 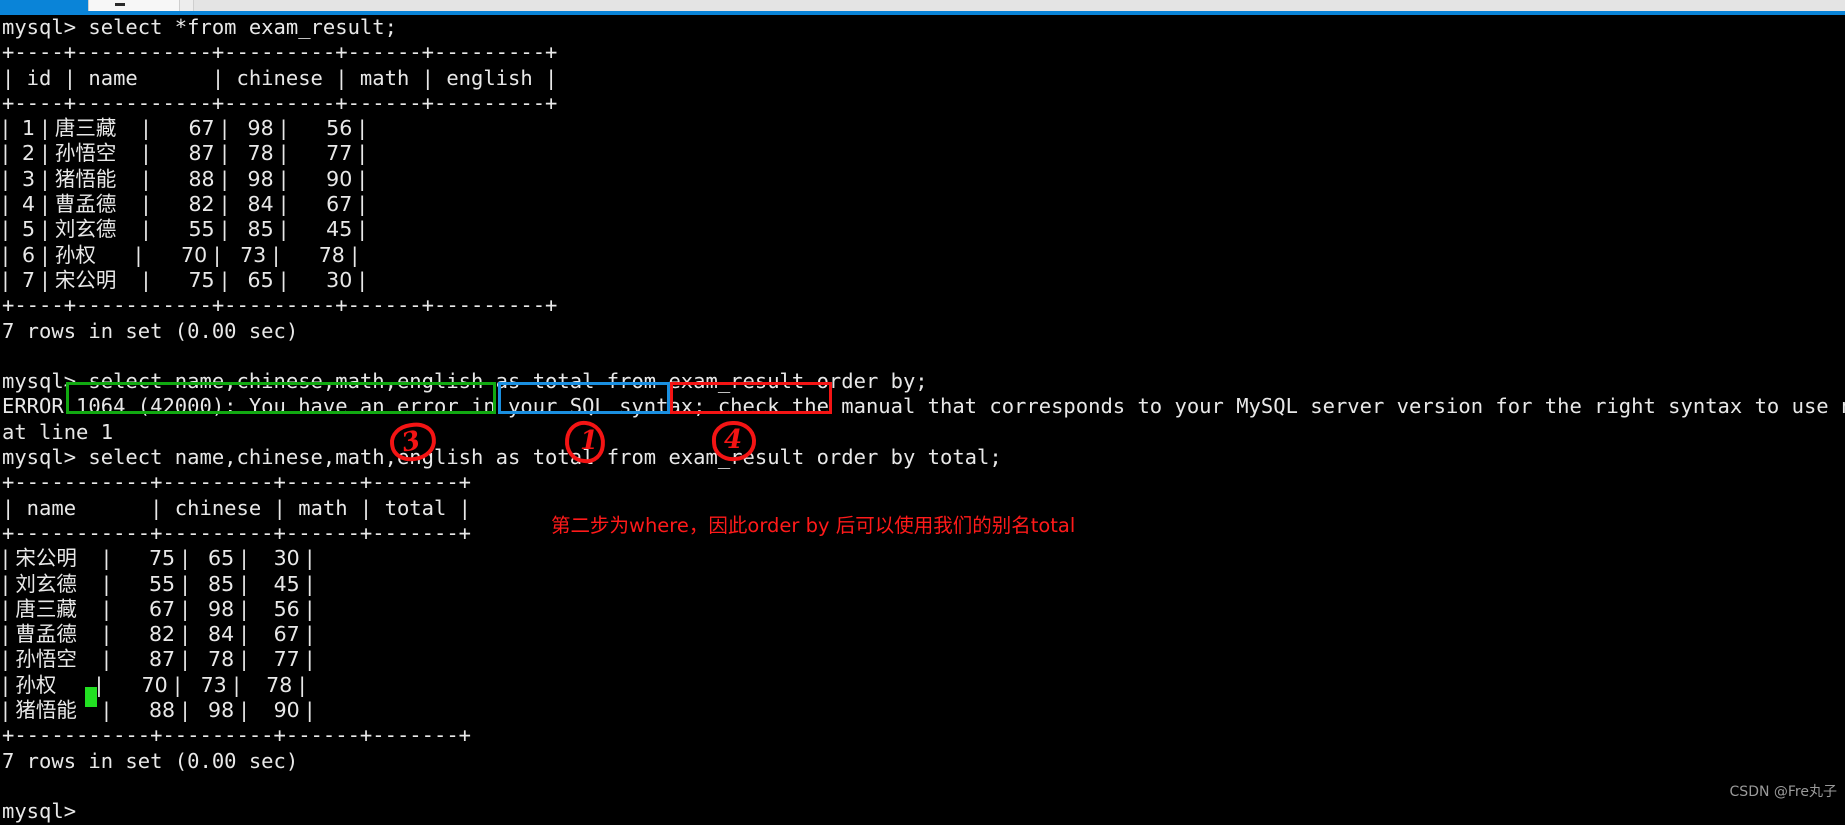 I want to click on terminal-line-18: +-----------+---------+------+-------+, so click(x=236, y=482).